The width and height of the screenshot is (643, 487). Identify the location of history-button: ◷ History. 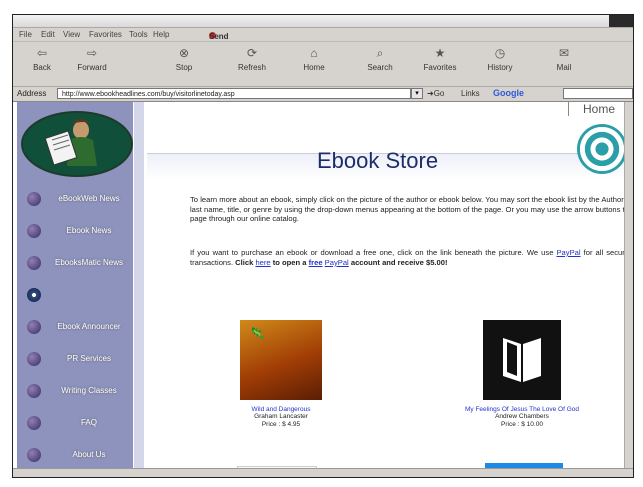
(500, 59).